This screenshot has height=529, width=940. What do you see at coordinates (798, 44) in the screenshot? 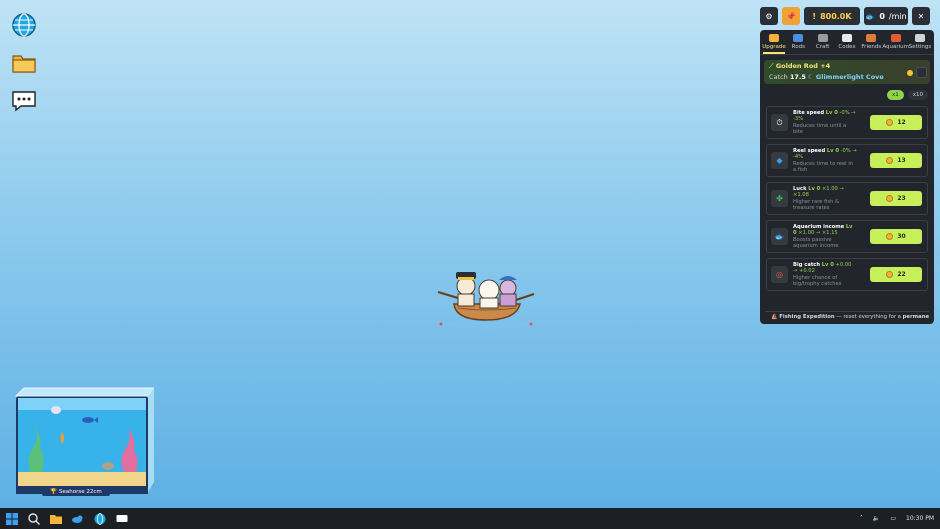
I see `tab-rods: Rods` at bounding box center [798, 44].